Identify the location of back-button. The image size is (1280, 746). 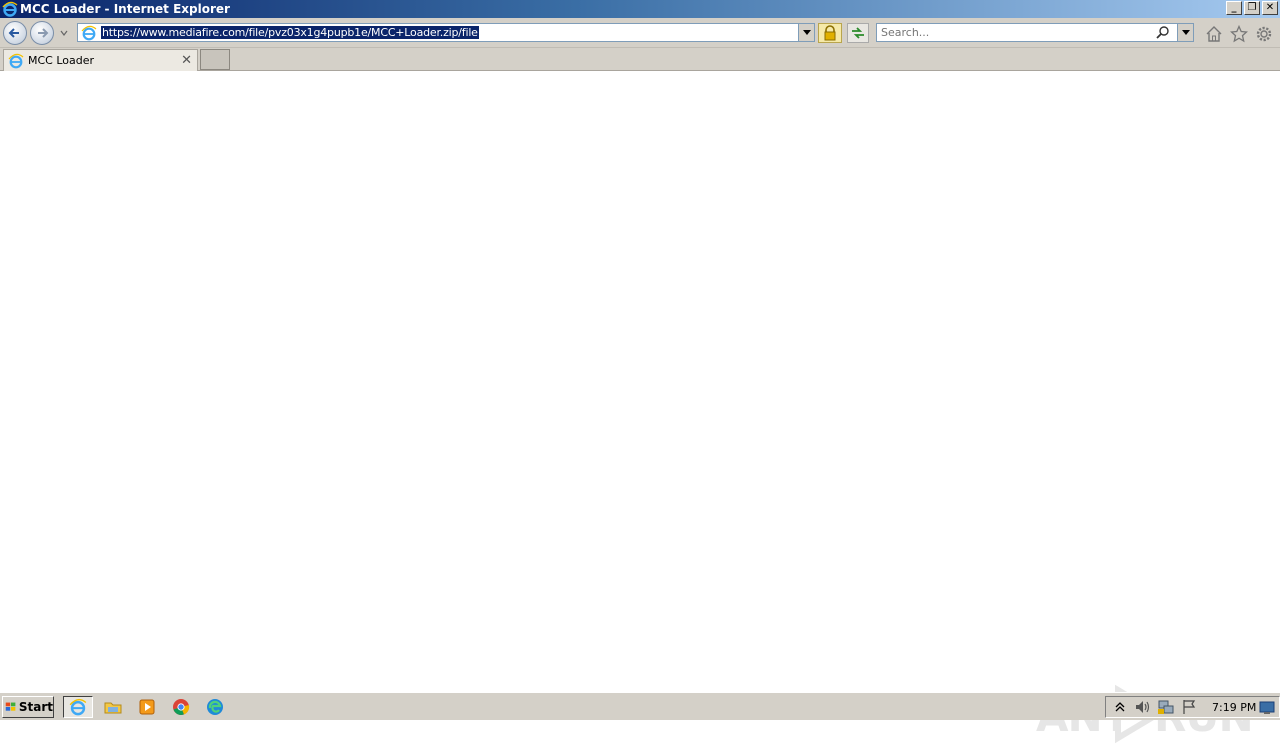
(15, 33).